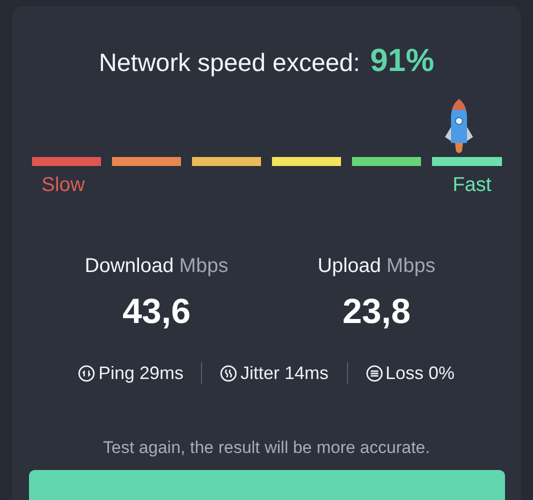 This screenshot has height=500, width=533. I want to click on slow-label: Slow, so click(63, 185).